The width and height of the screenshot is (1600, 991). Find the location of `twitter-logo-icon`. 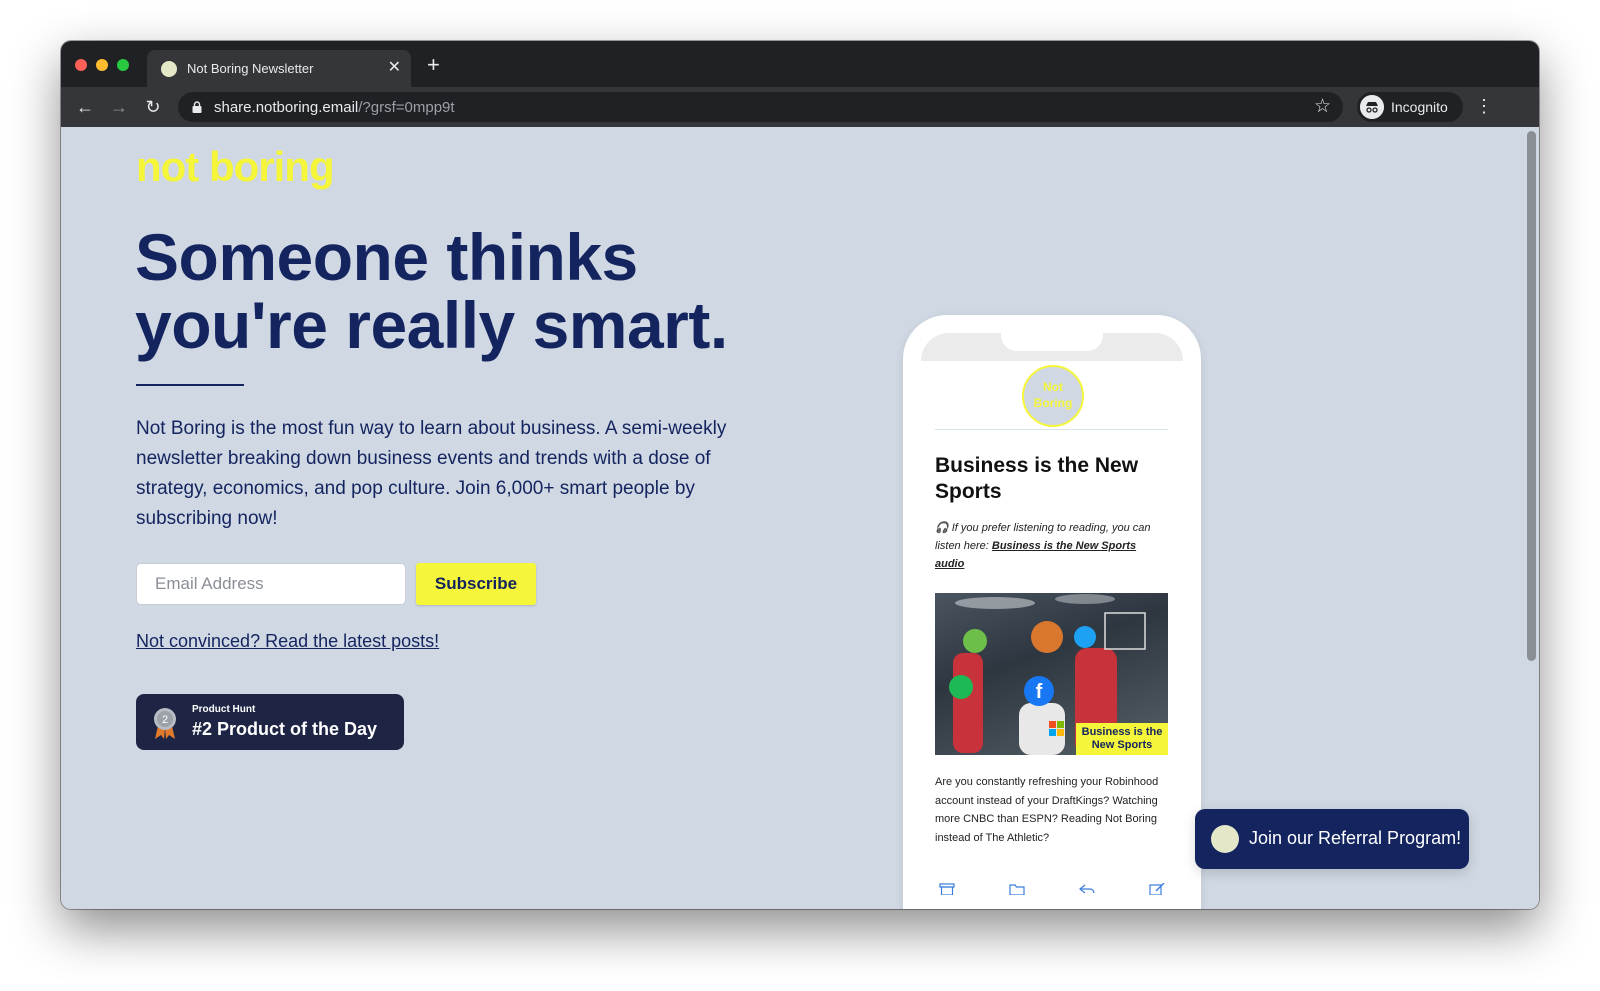

twitter-logo-icon is located at coordinates (1085, 637).